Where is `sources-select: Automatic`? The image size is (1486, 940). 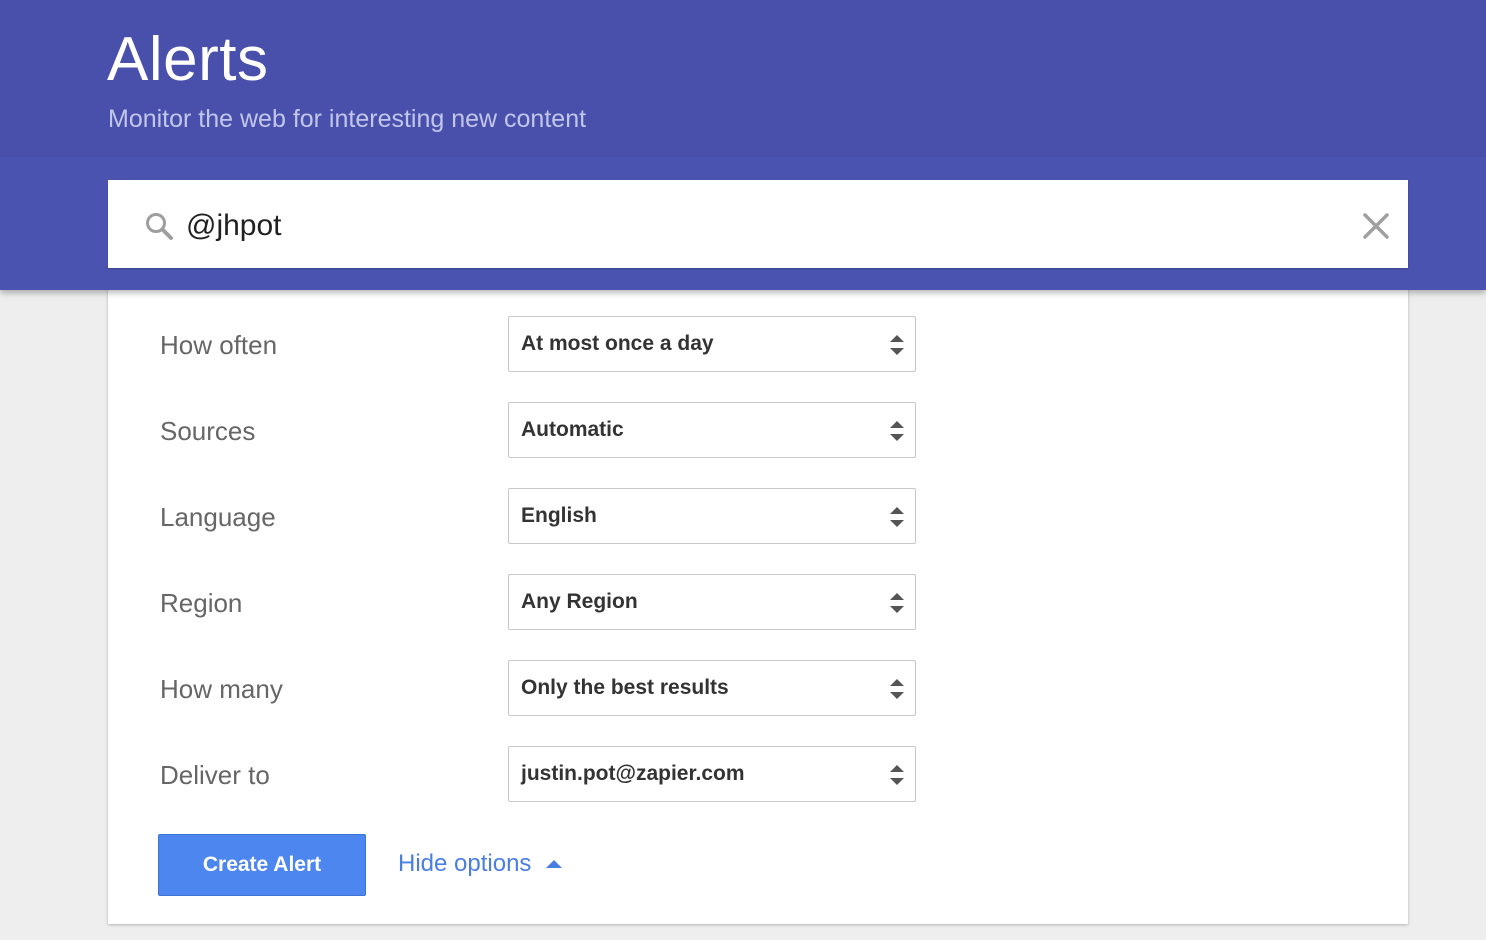 sources-select: Automatic is located at coordinates (712, 430).